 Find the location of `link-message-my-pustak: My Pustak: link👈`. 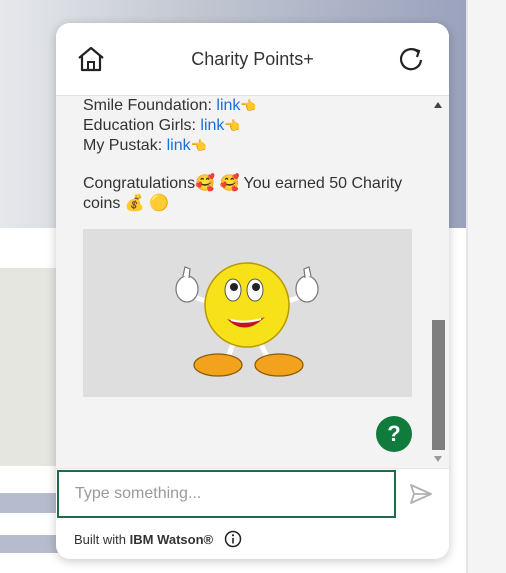

link-message-my-pustak: My Pustak: link👈 is located at coordinates (145, 146).